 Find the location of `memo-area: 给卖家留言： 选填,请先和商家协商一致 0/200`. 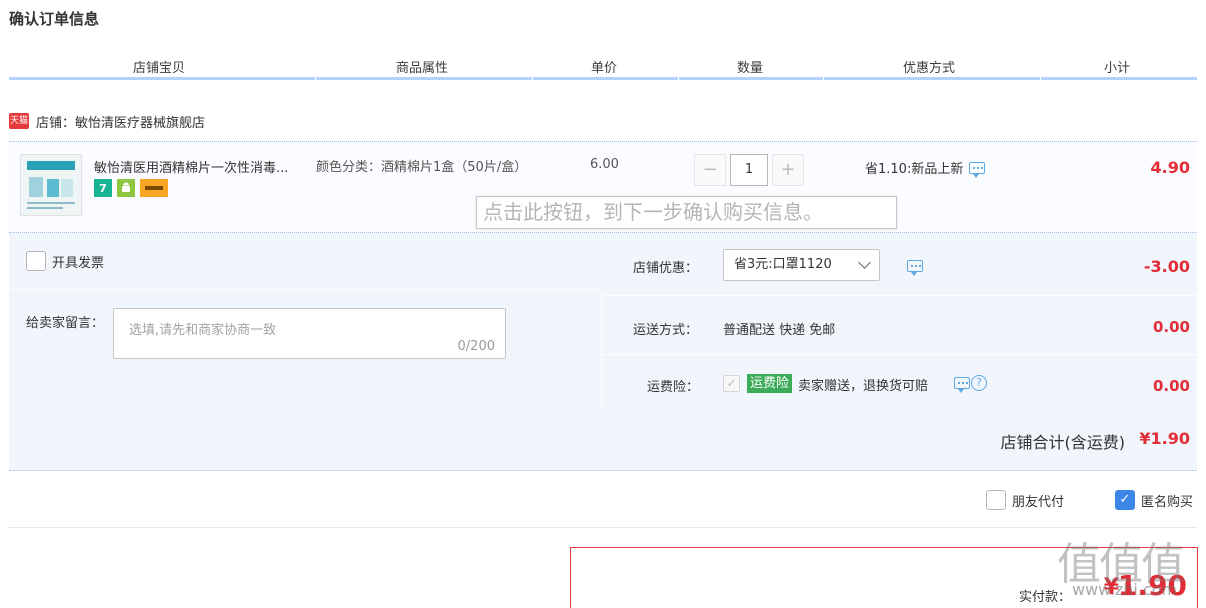

memo-area: 给卖家留言： 选填,请先和商家协商一致 0/200 is located at coordinates (305, 350).